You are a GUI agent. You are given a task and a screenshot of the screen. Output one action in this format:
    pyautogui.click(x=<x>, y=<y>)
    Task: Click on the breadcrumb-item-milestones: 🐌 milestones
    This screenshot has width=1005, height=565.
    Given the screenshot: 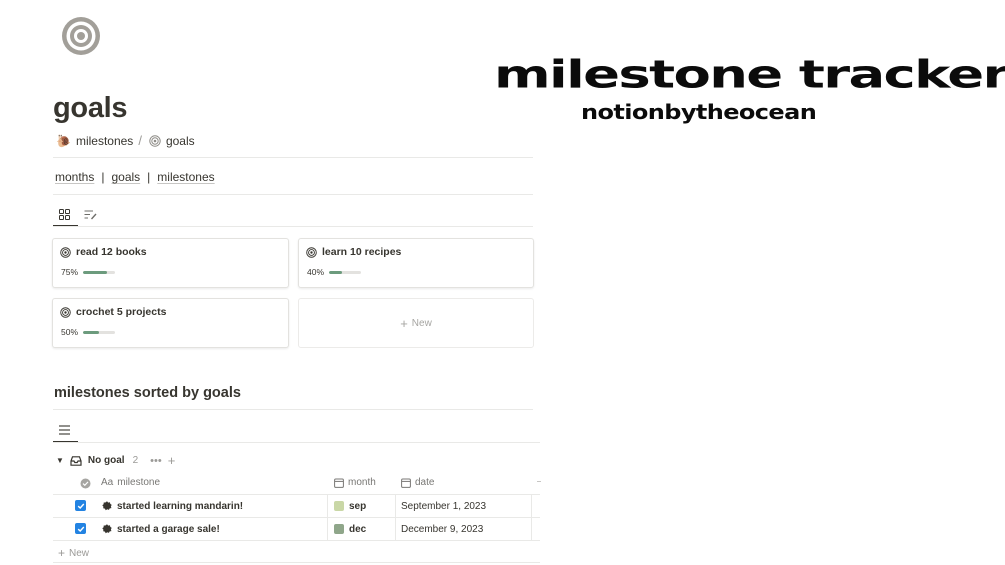 What is the action you would take?
    pyautogui.click(x=94, y=141)
    